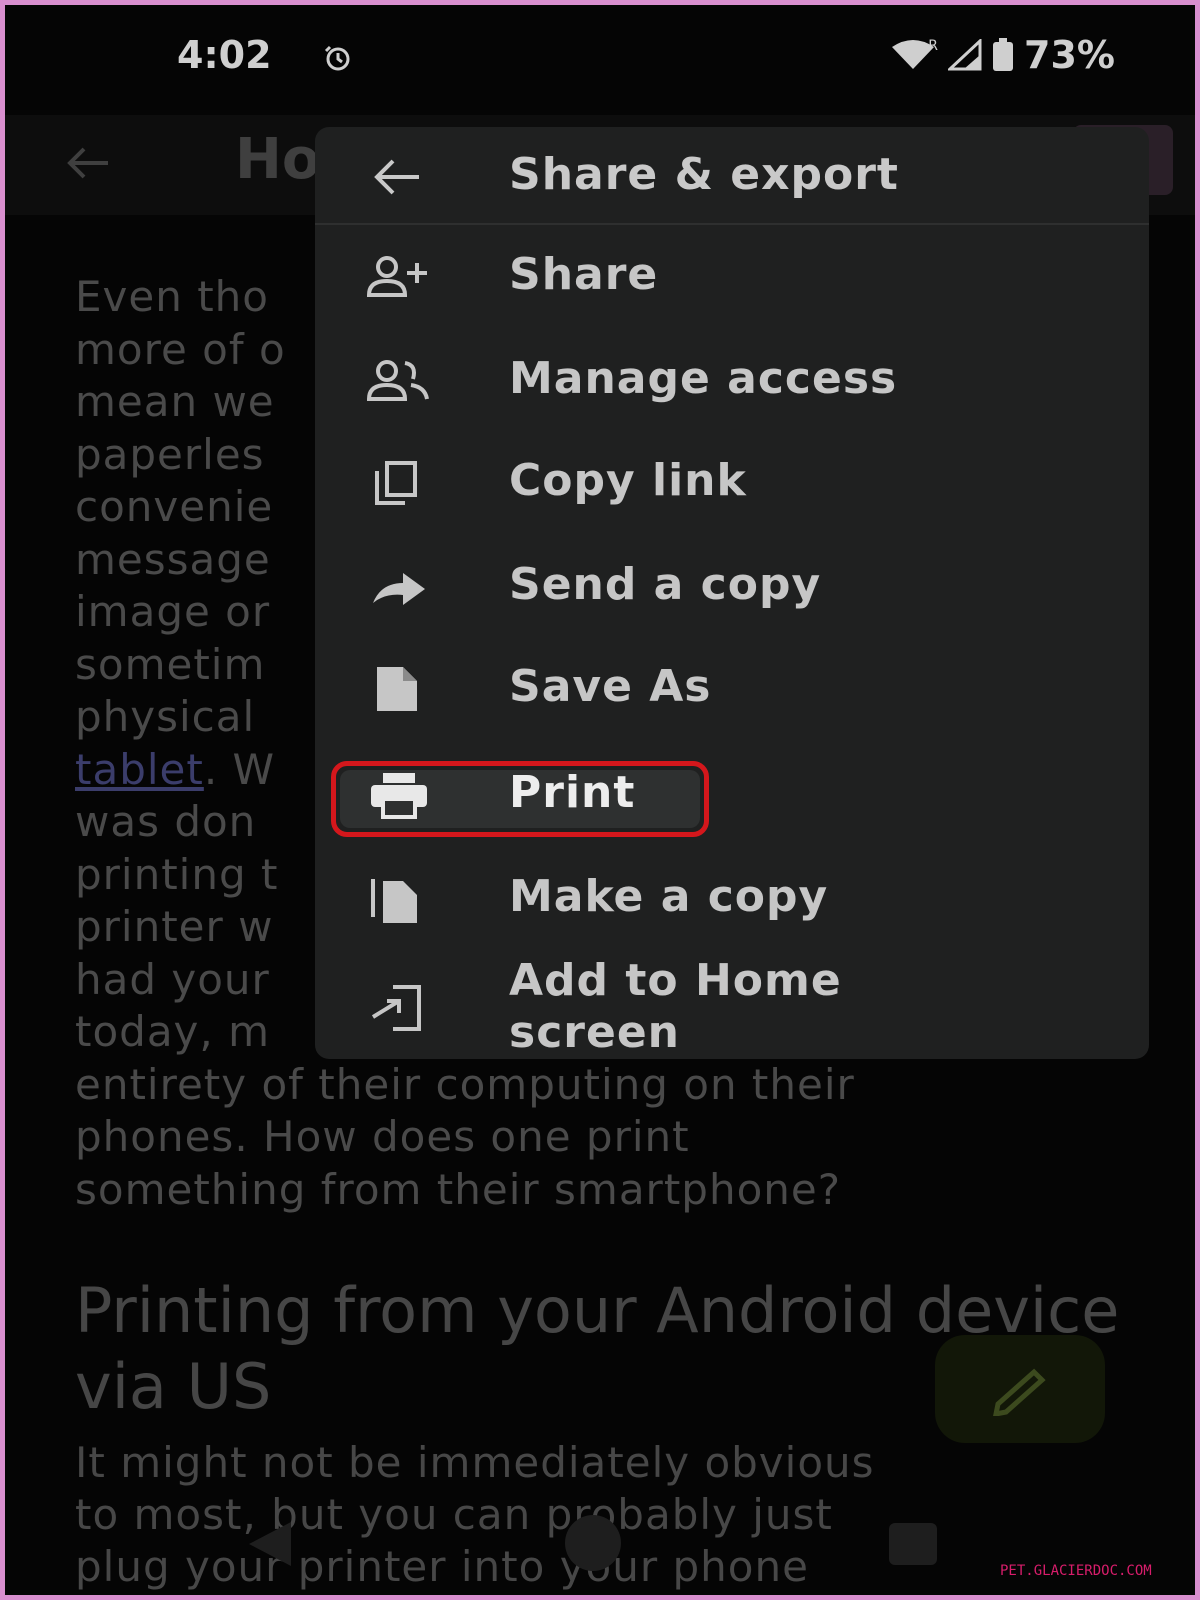  Describe the element at coordinates (703, 378) in the screenshot. I see `menu-item-label: Manage access` at that location.